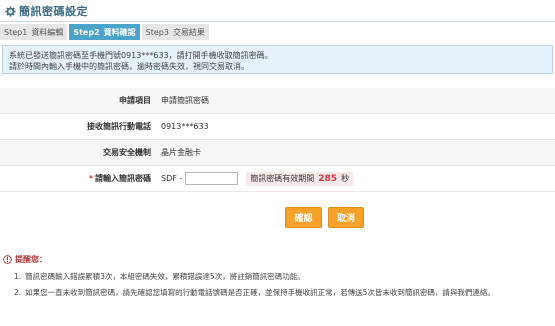  Describe the element at coordinates (157, 32) in the screenshot. I see `step-number: Step3` at that location.